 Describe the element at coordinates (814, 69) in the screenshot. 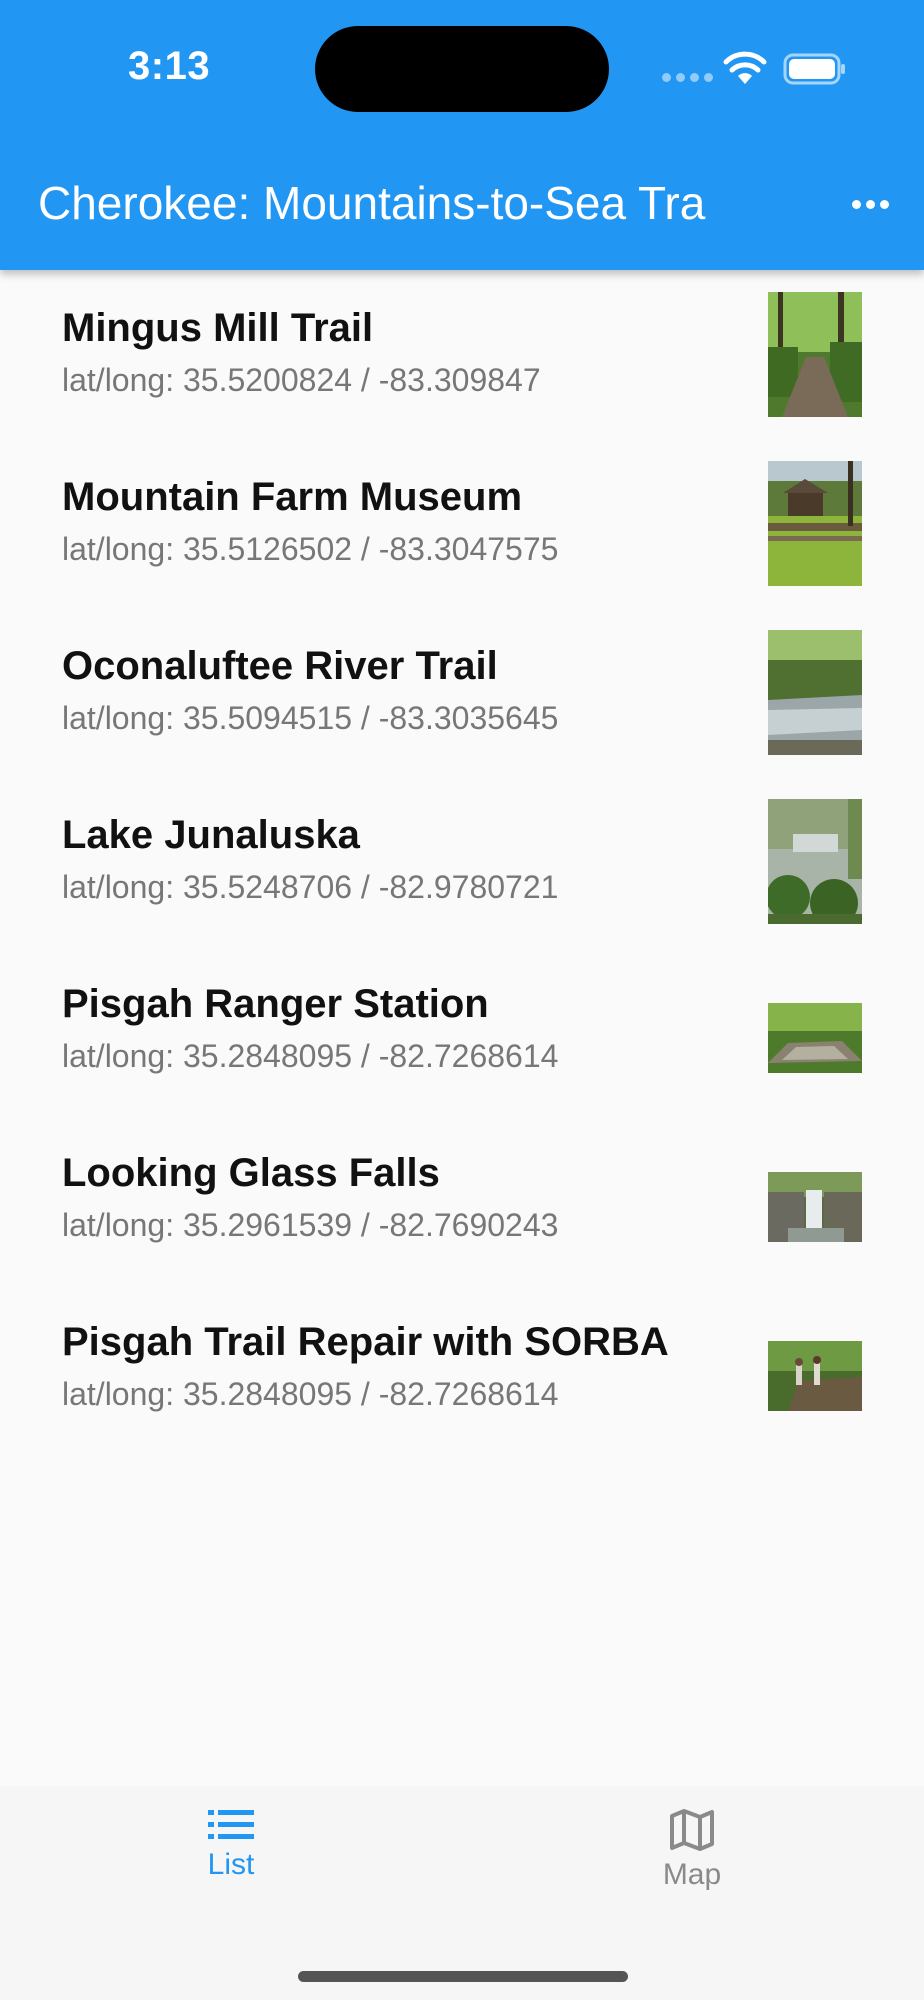

I see `battery-icon` at that location.